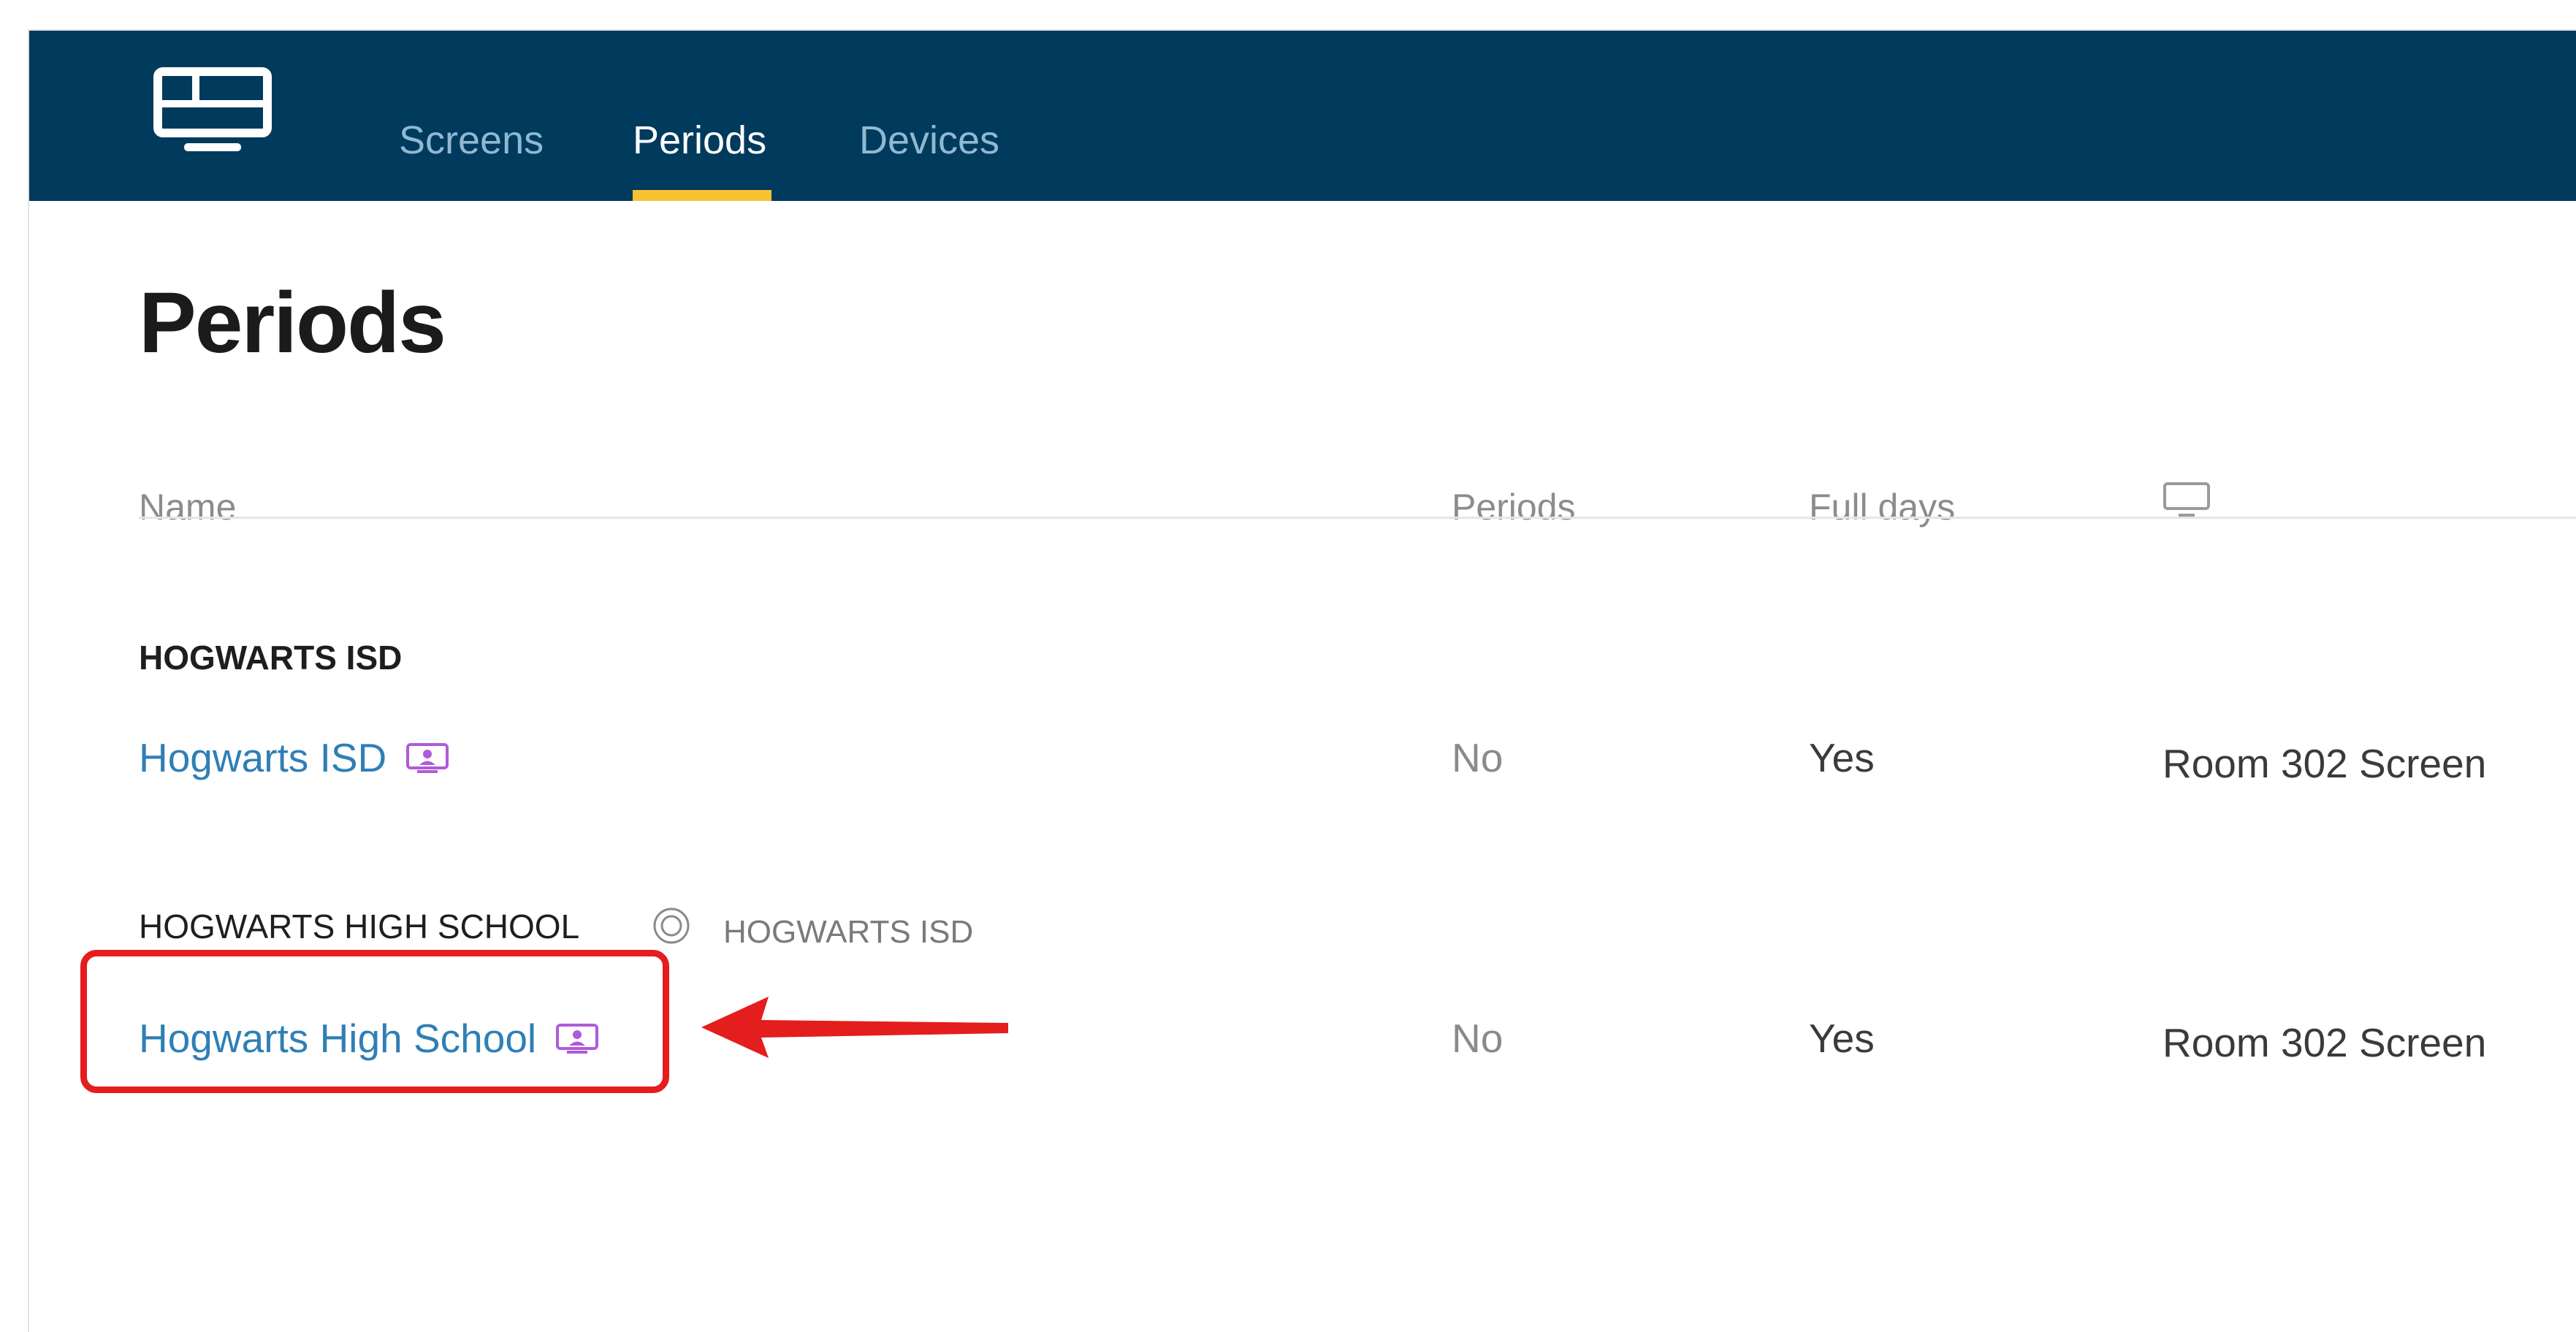 This screenshot has width=2576, height=1332. What do you see at coordinates (848, 932) in the screenshot?
I see `parent-group-label: HOGWARTS ISD` at bounding box center [848, 932].